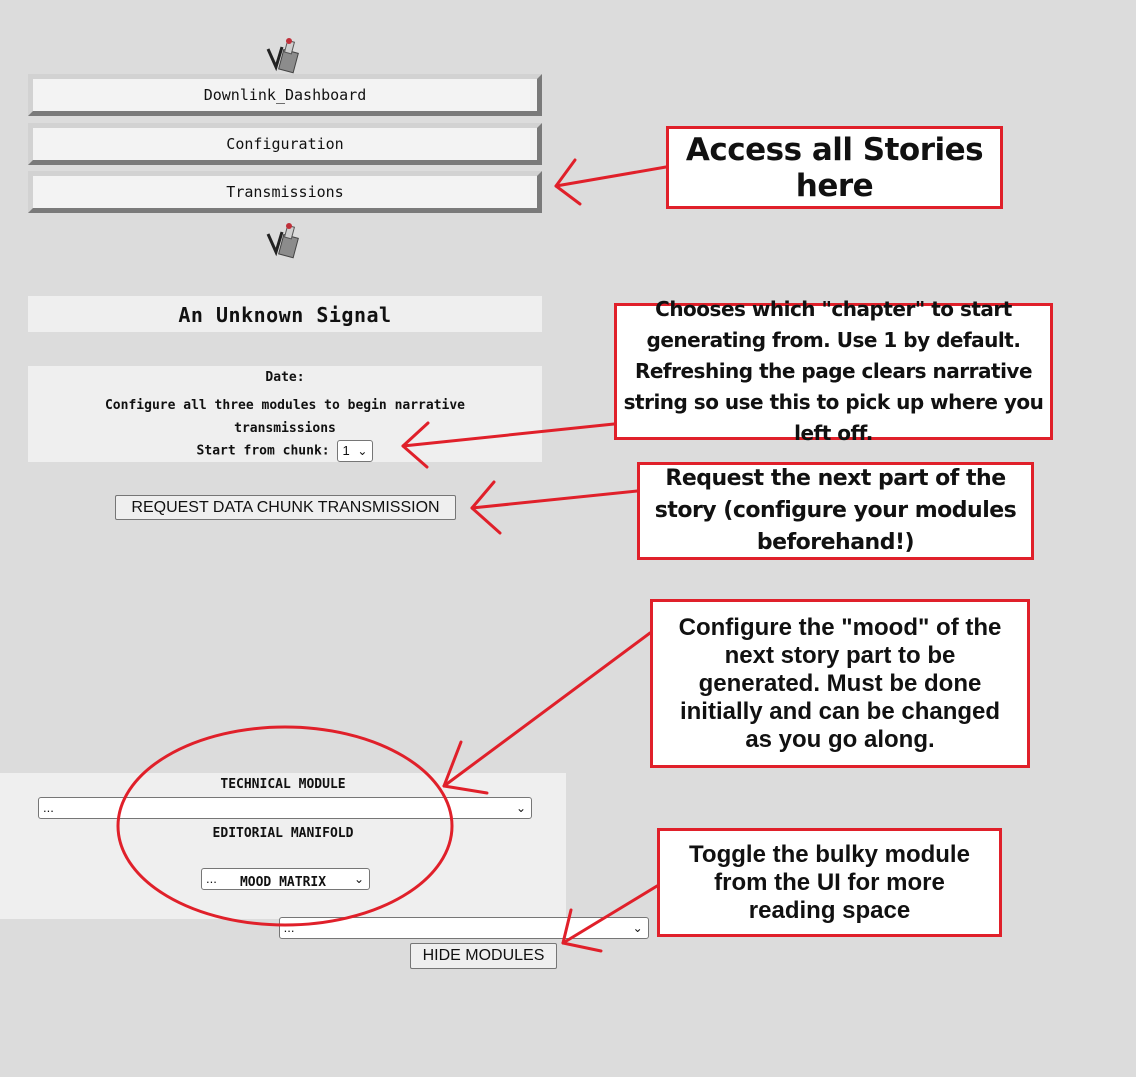 The width and height of the screenshot is (1136, 1077). I want to click on technical-module-label: TECHNICAL MODULE, so click(283, 784).